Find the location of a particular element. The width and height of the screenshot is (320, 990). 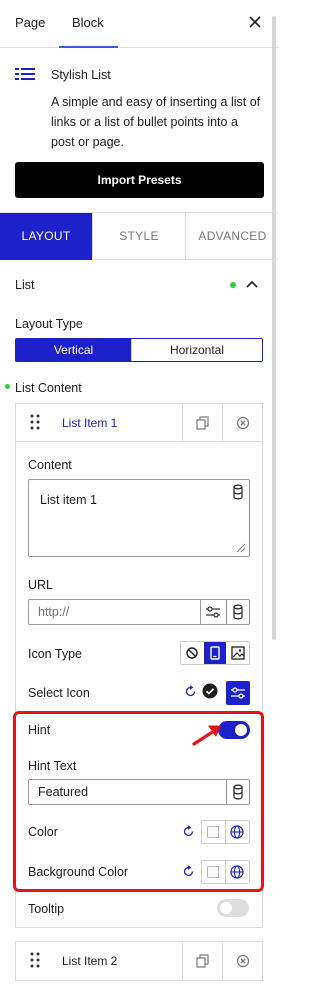

url-label: URL is located at coordinates (41, 585).